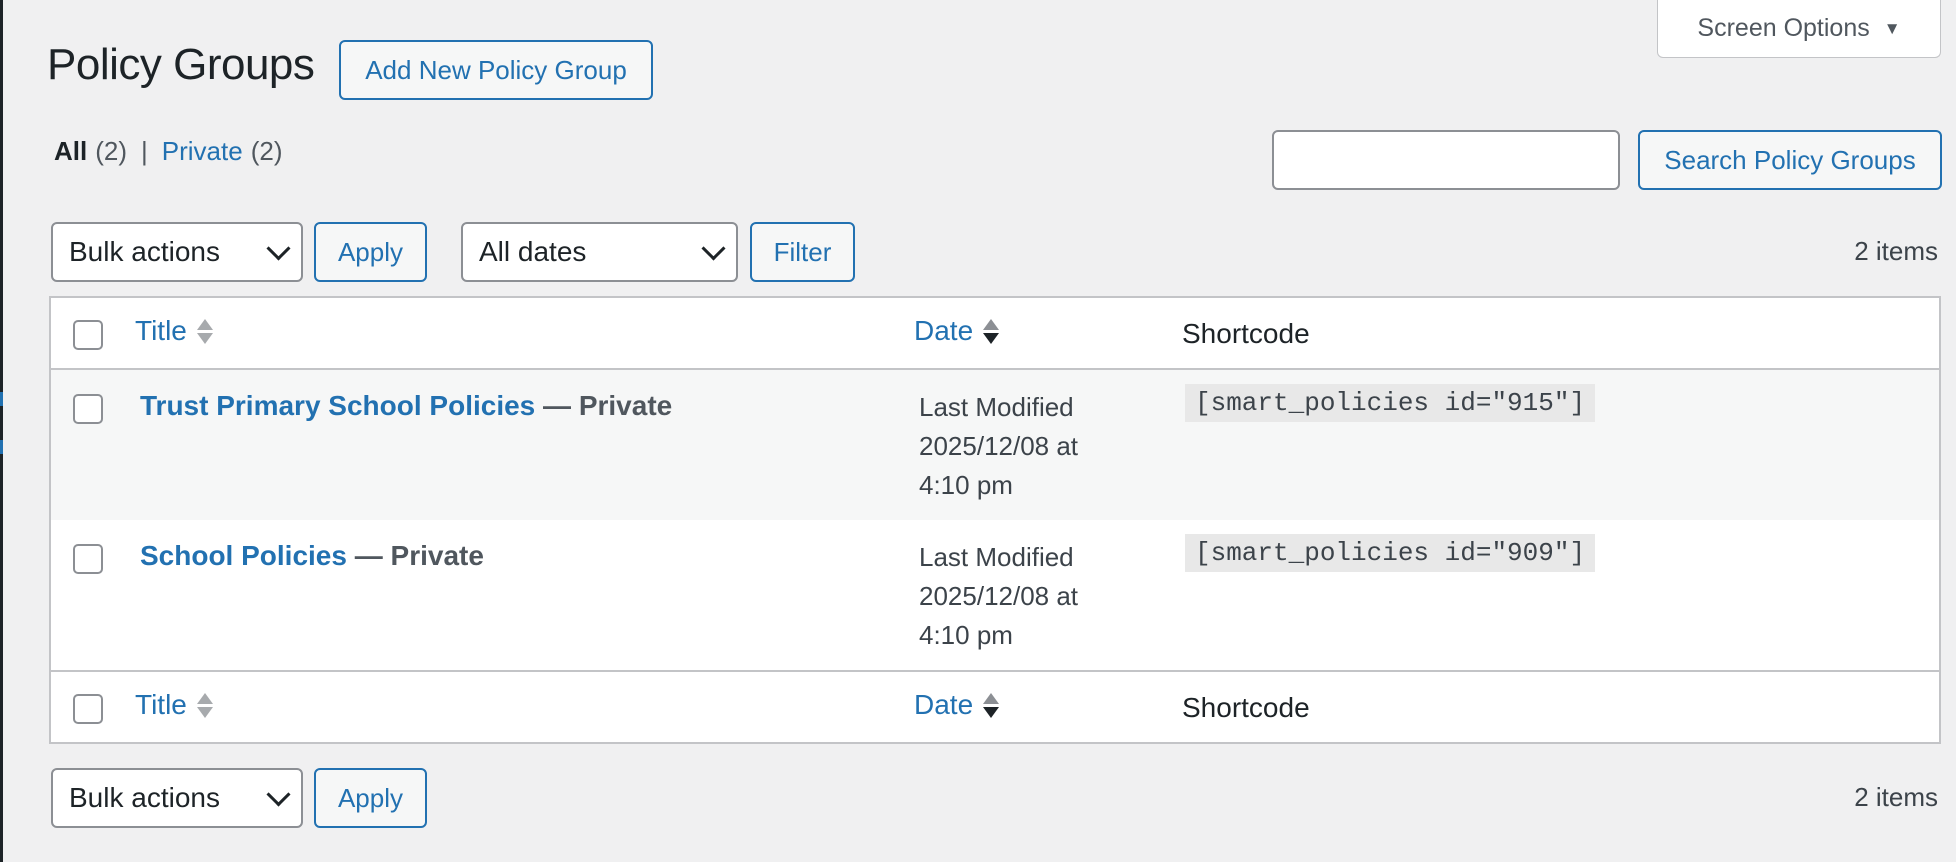 This screenshot has height=862, width=1956. I want to click on view-all-count: (2), so click(111, 151).